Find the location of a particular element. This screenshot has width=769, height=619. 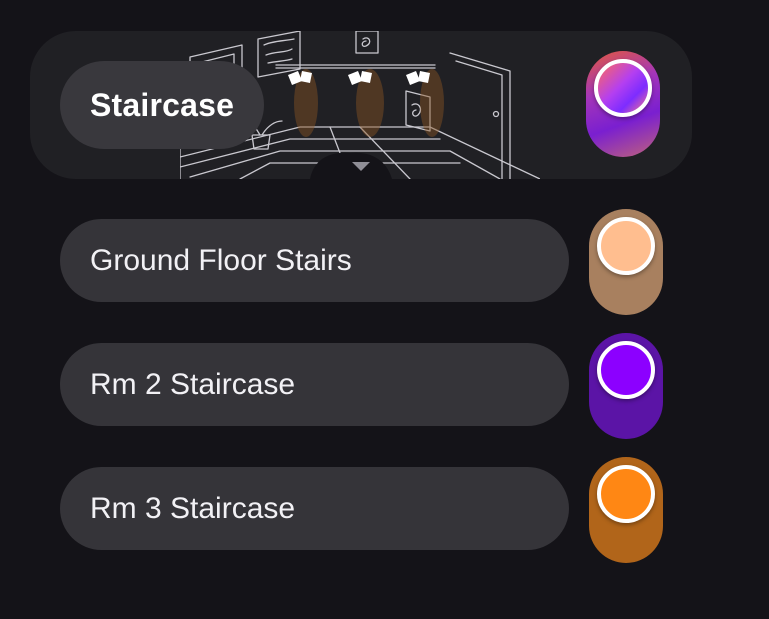

light-name-label: Rm 3 Staircase is located at coordinates (193, 508).